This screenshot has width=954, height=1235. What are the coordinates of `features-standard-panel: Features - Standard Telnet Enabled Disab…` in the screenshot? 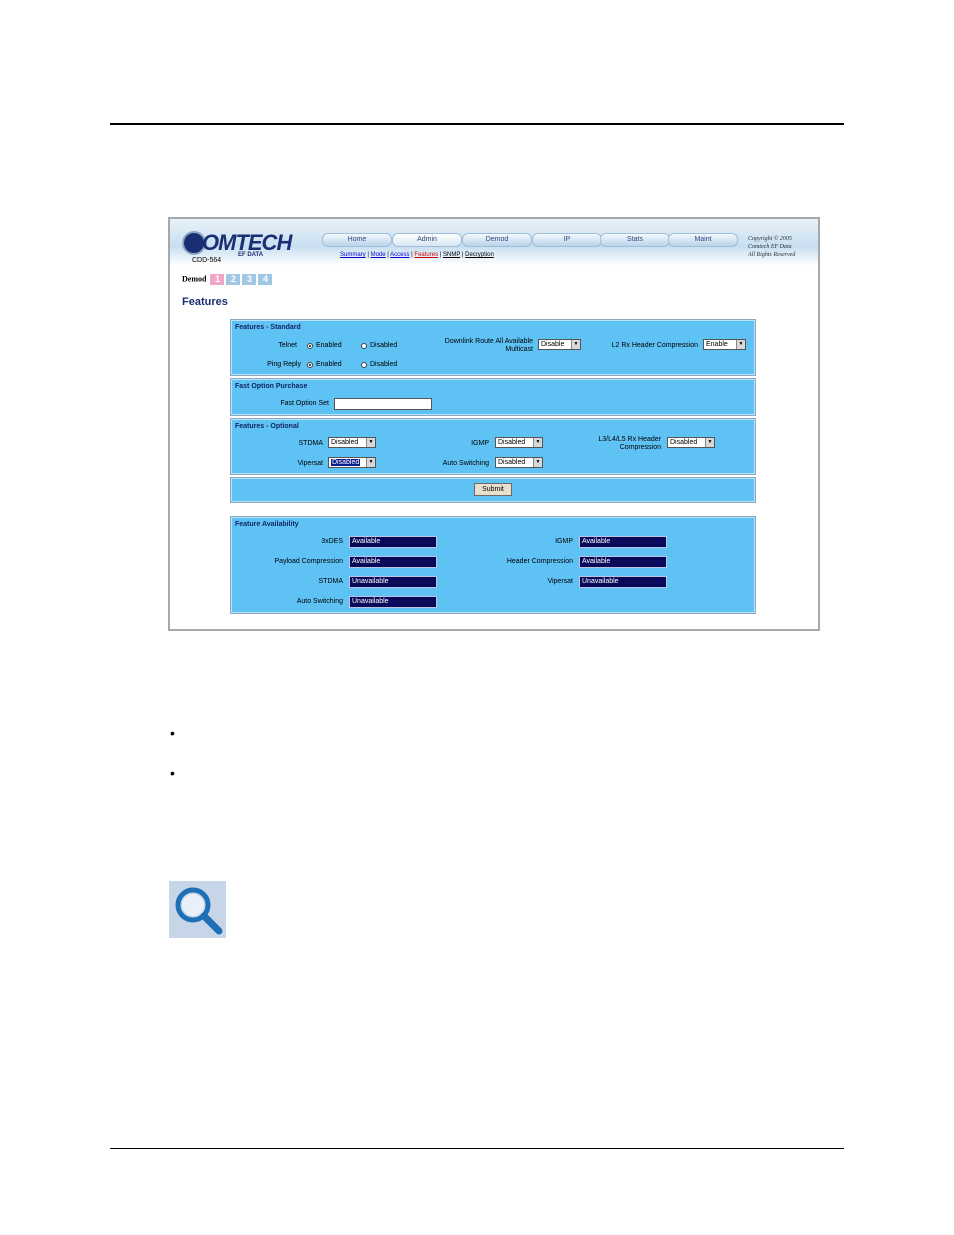 It's located at (493, 347).